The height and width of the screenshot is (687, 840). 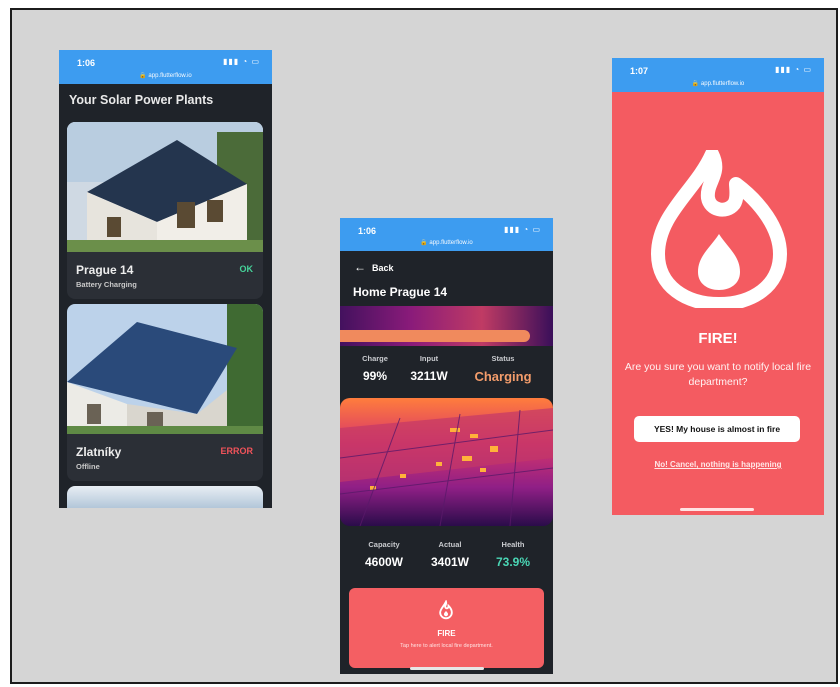 What do you see at coordinates (429, 368) in the screenshot?
I see `stat-input: Input 3211W` at bounding box center [429, 368].